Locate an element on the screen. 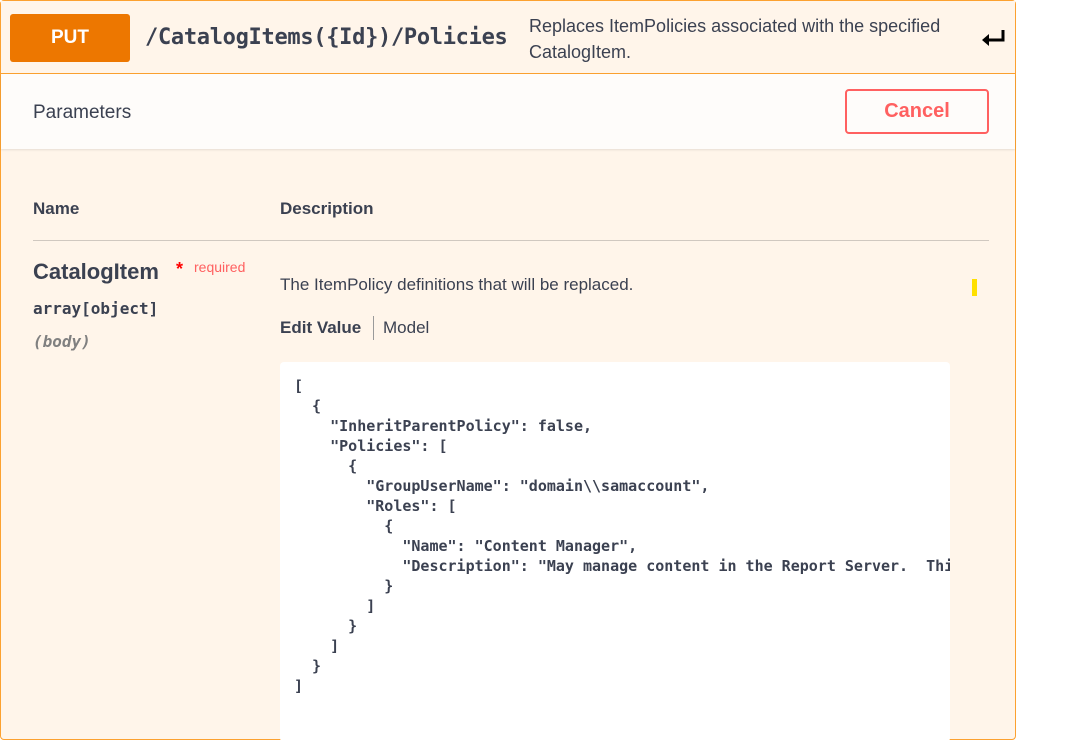 This screenshot has height=742, width=1090. highlight-marker is located at coordinates (974, 287).